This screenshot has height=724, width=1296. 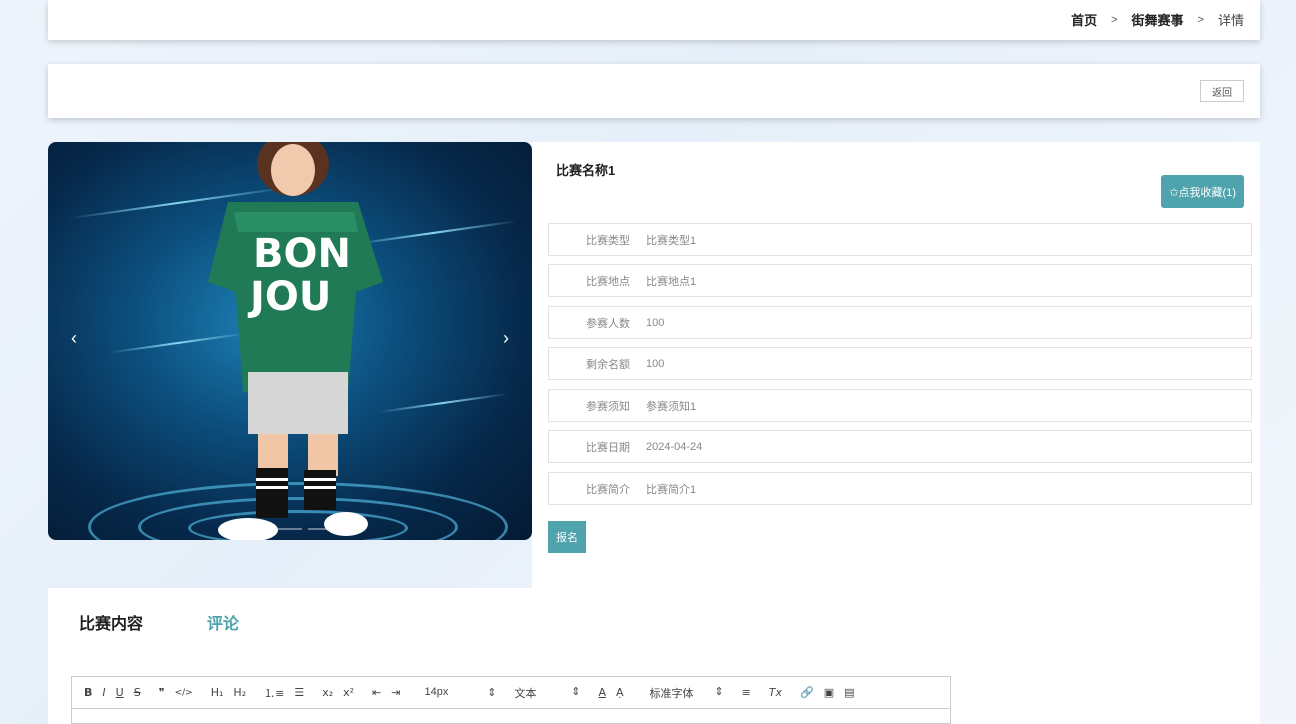 What do you see at coordinates (654, 91) in the screenshot?
I see `action-bar: 返回` at bounding box center [654, 91].